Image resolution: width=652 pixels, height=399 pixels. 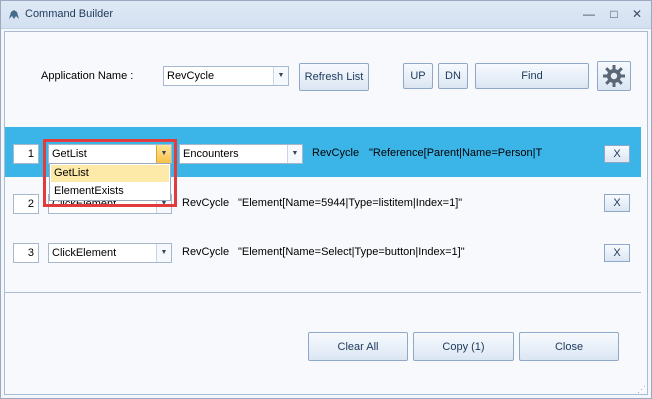 I want to click on resize-grip-icon: ⋰, so click(x=642, y=389).